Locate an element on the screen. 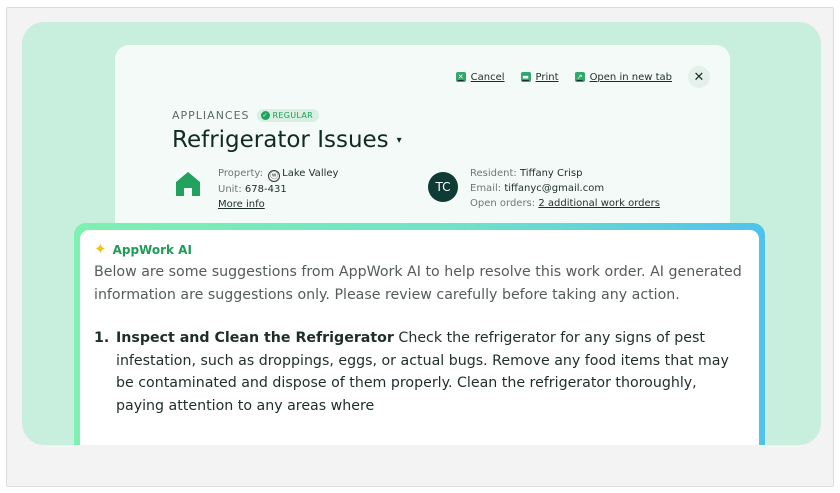 The width and height of the screenshot is (840, 493). open-new-tab-button: ↗ Open in new tab is located at coordinates (623, 77).